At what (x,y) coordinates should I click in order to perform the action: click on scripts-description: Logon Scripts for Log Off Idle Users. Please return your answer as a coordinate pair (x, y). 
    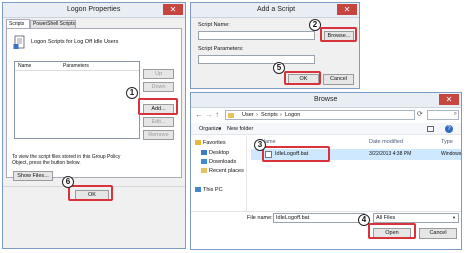
    Looking at the image, I should click on (75, 42).